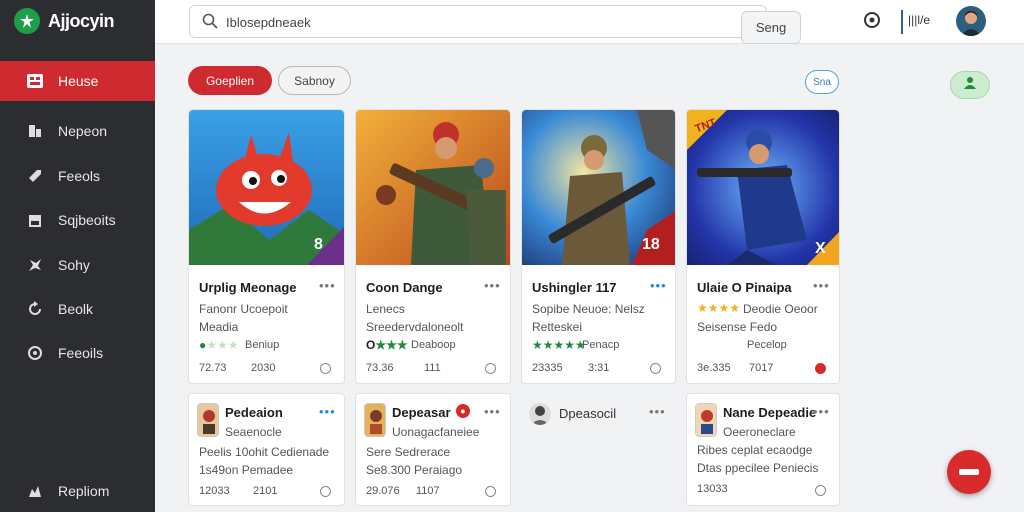  I want to click on search-button: Seng, so click(771, 27).